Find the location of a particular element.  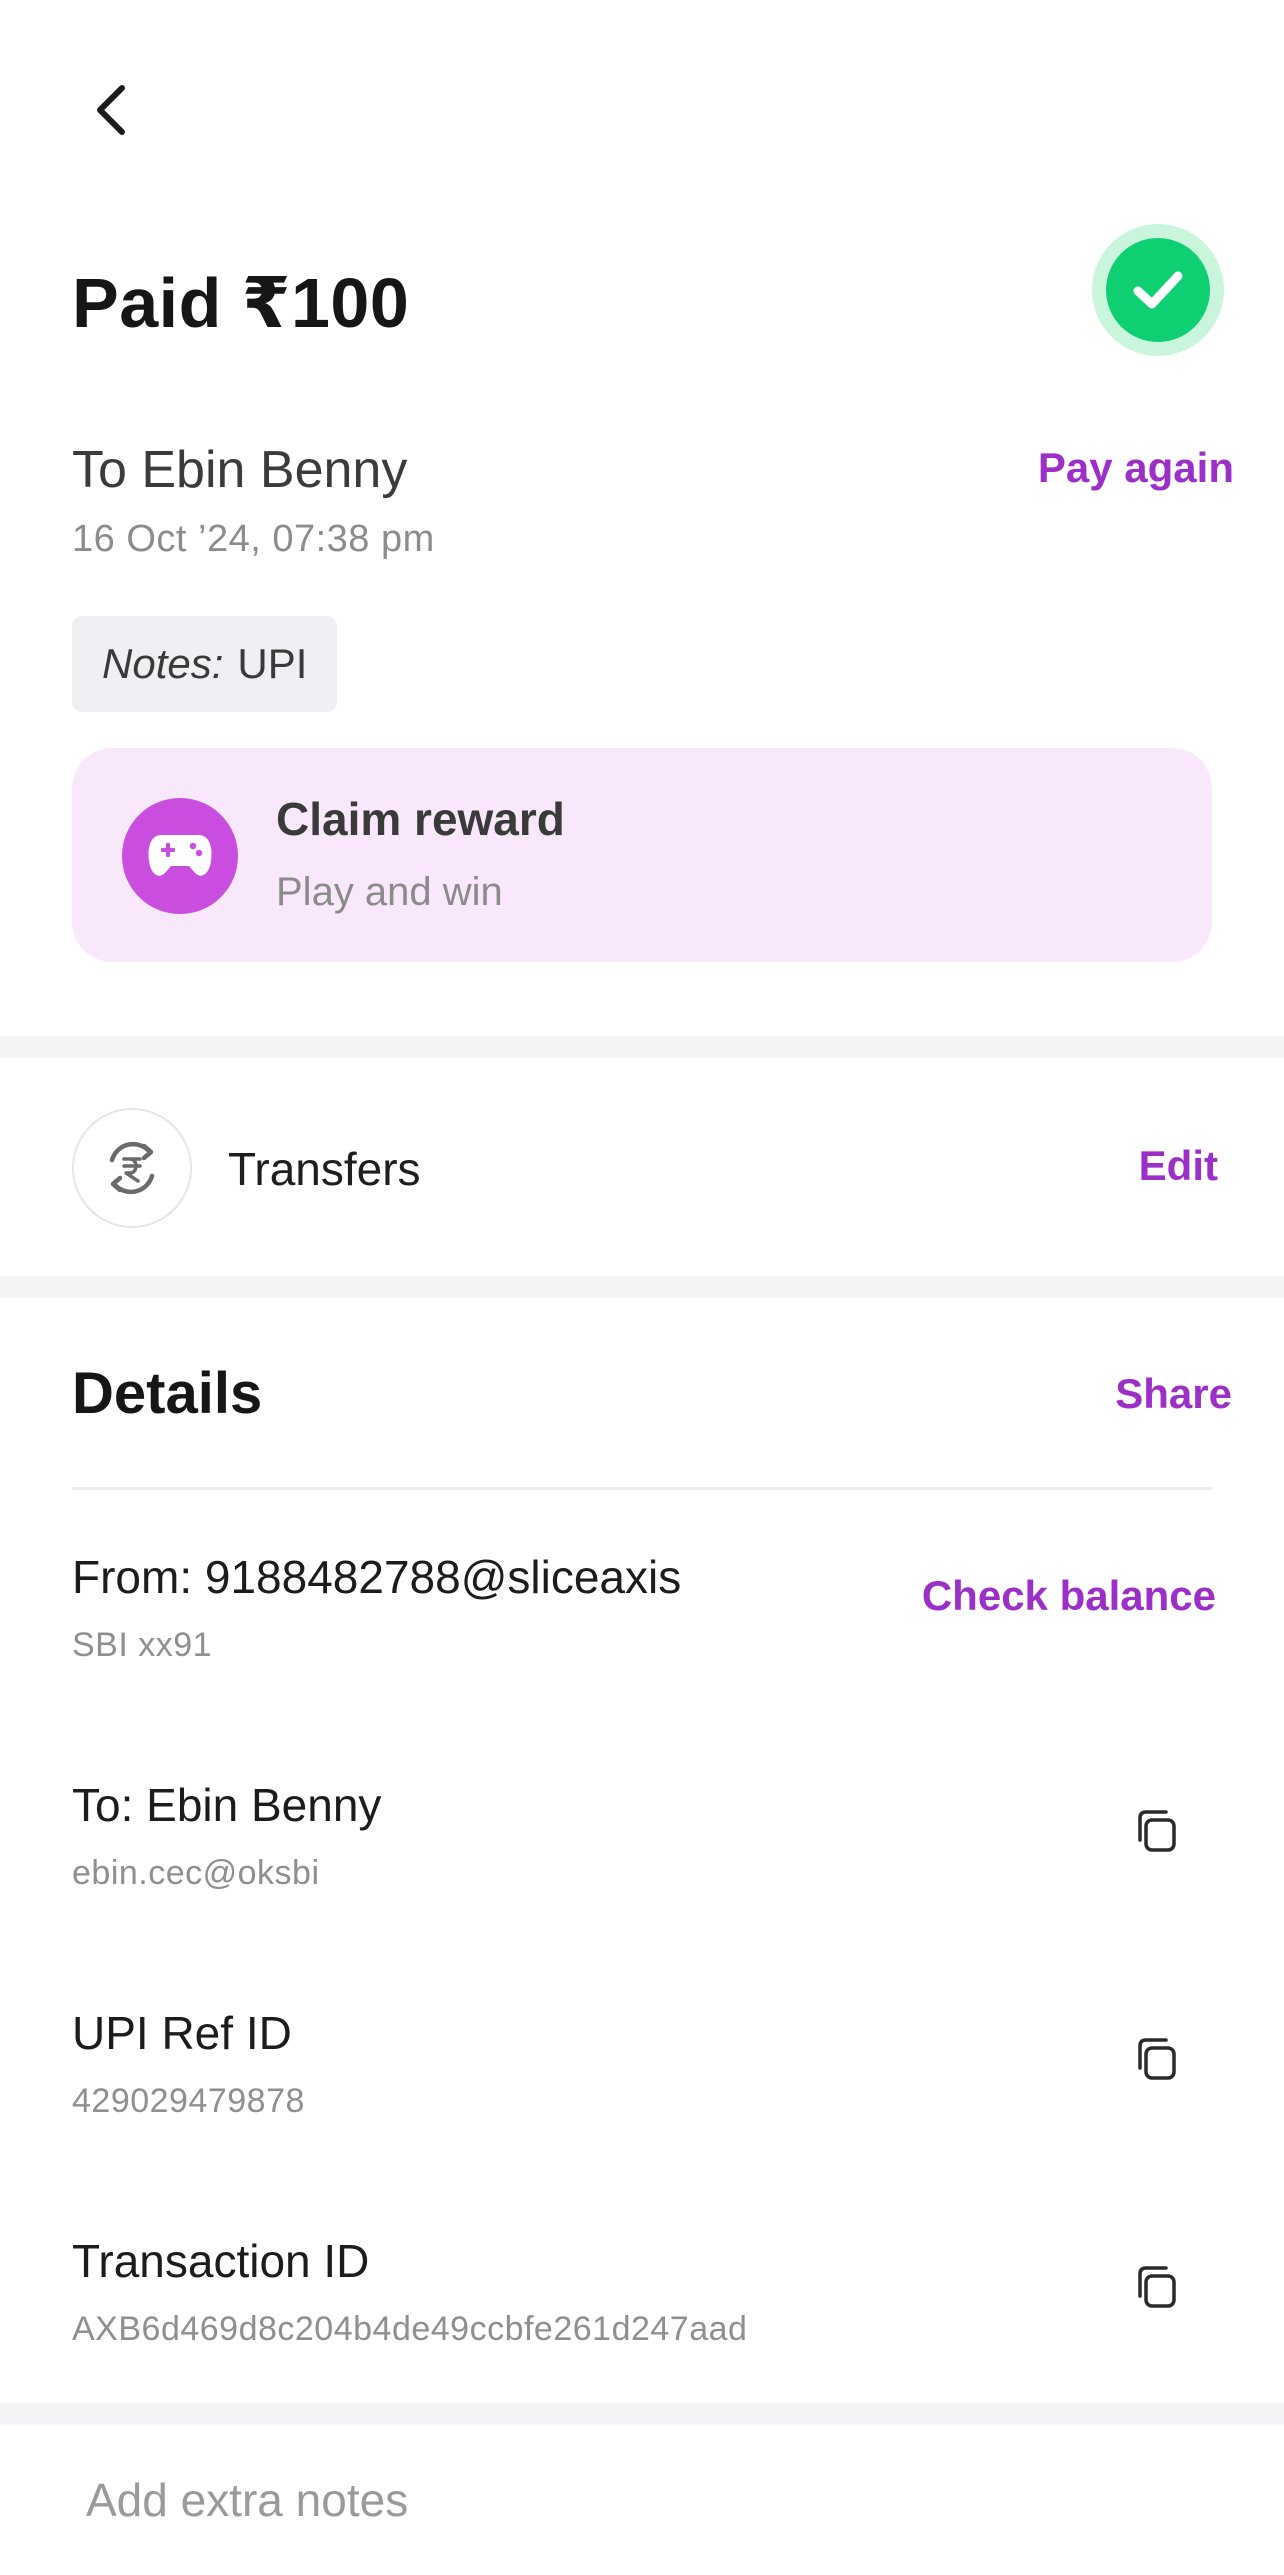

pay-again-button: Pay again is located at coordinates (1136, 468).